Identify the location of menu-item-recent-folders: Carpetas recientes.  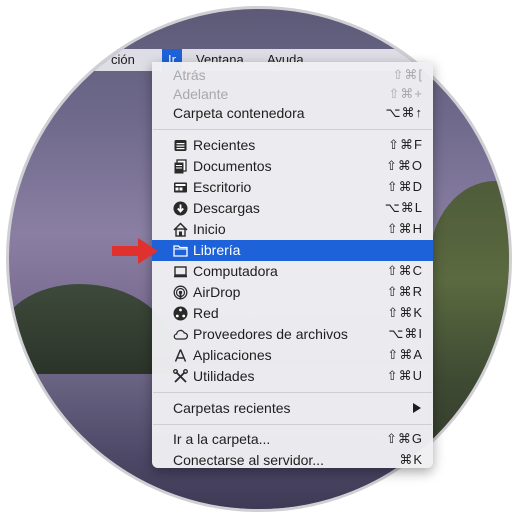
(292, 408).